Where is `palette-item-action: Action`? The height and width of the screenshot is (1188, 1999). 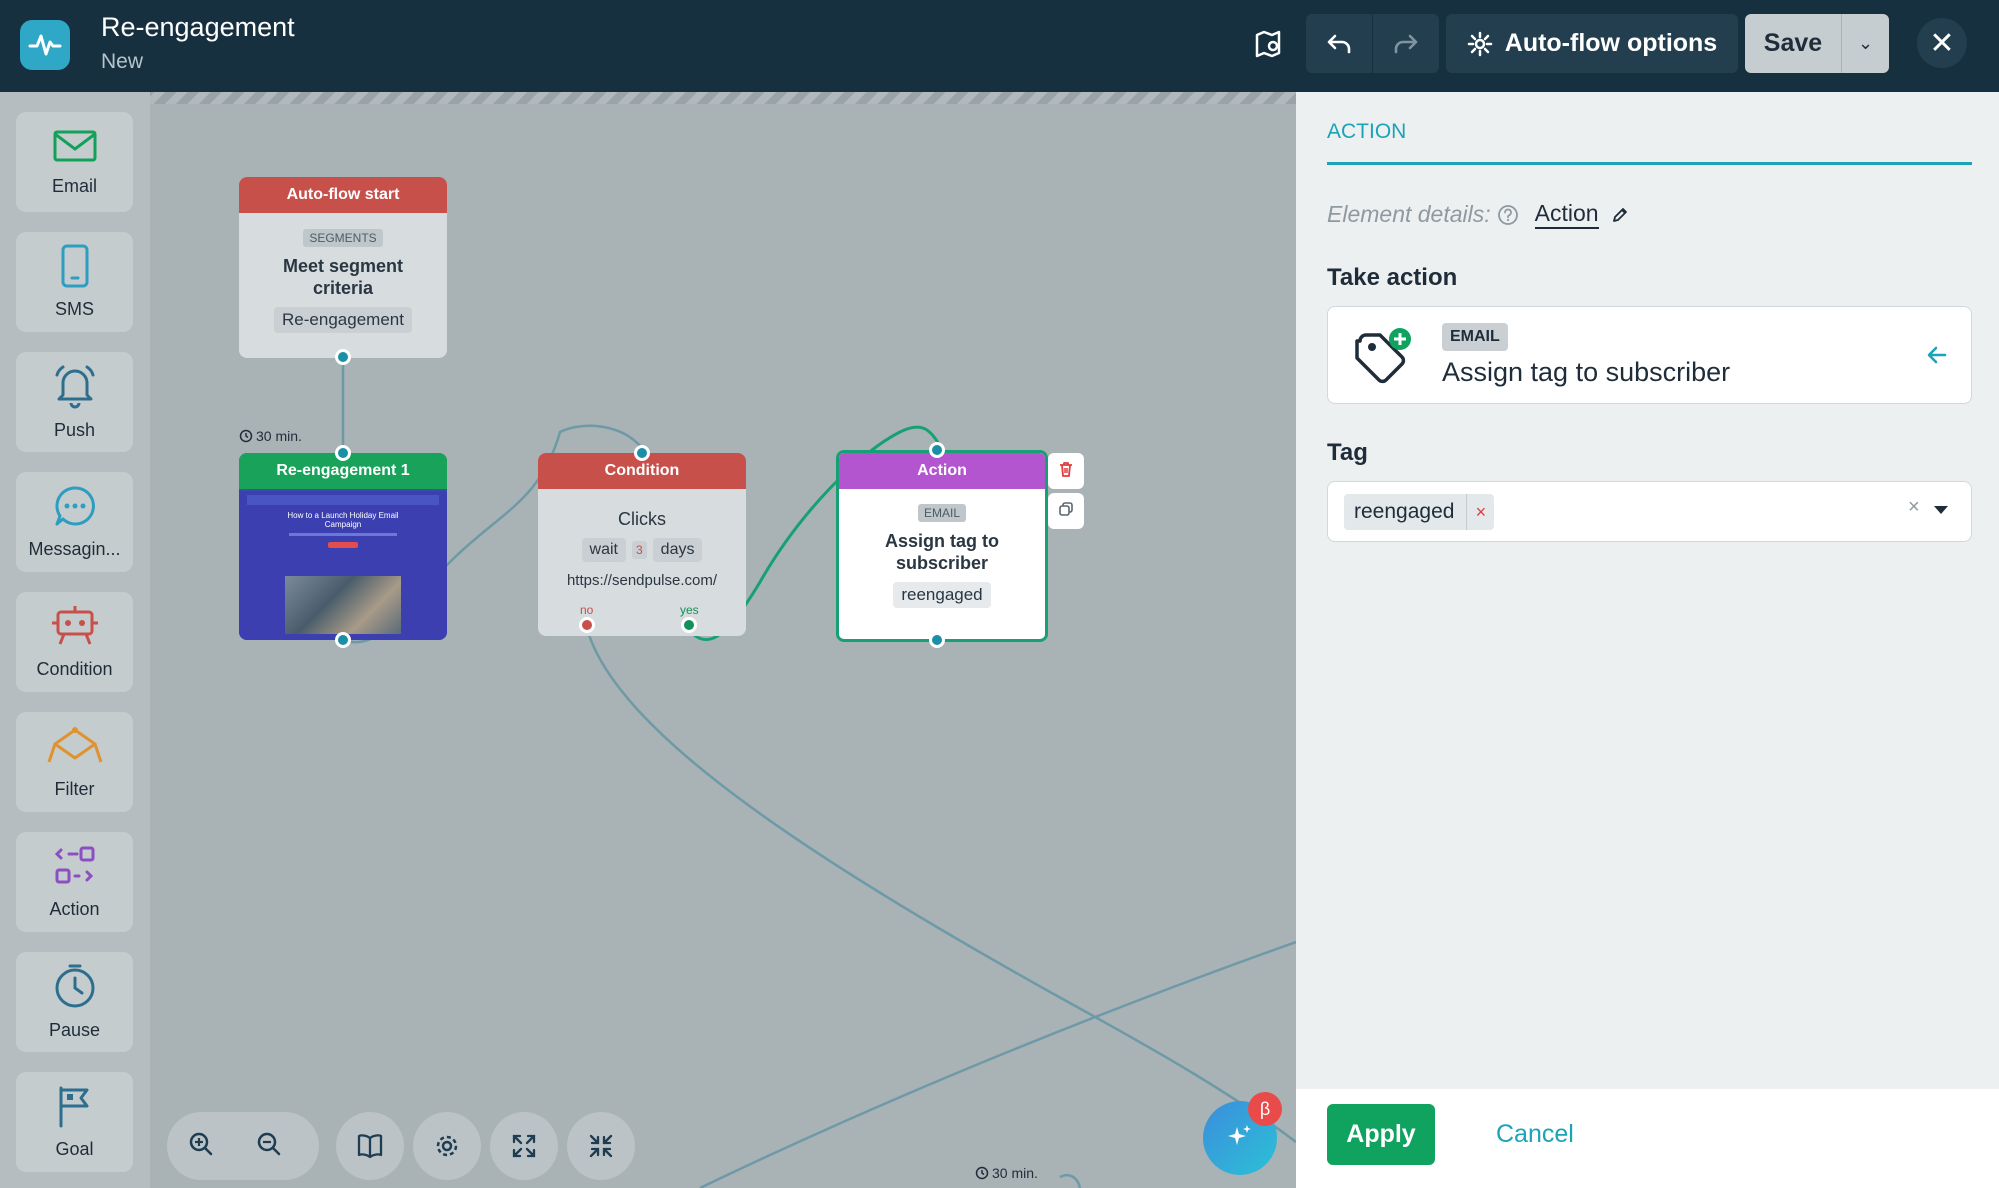 palette-item-action: Action is located at coordinates (74, 882).